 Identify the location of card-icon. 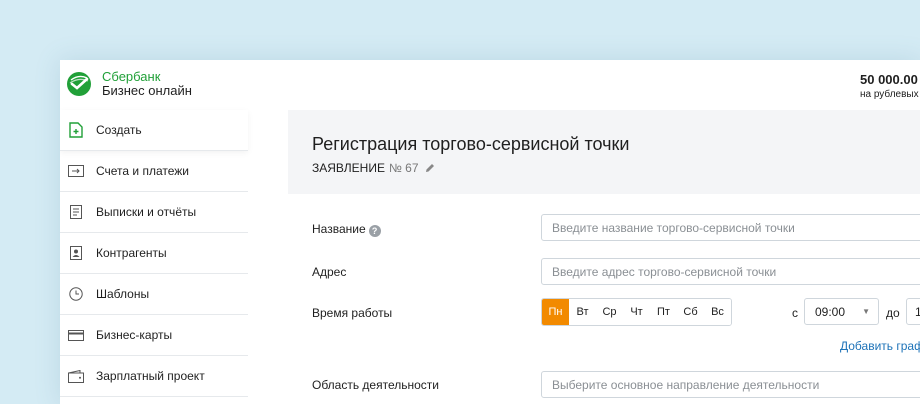
(76, 335).